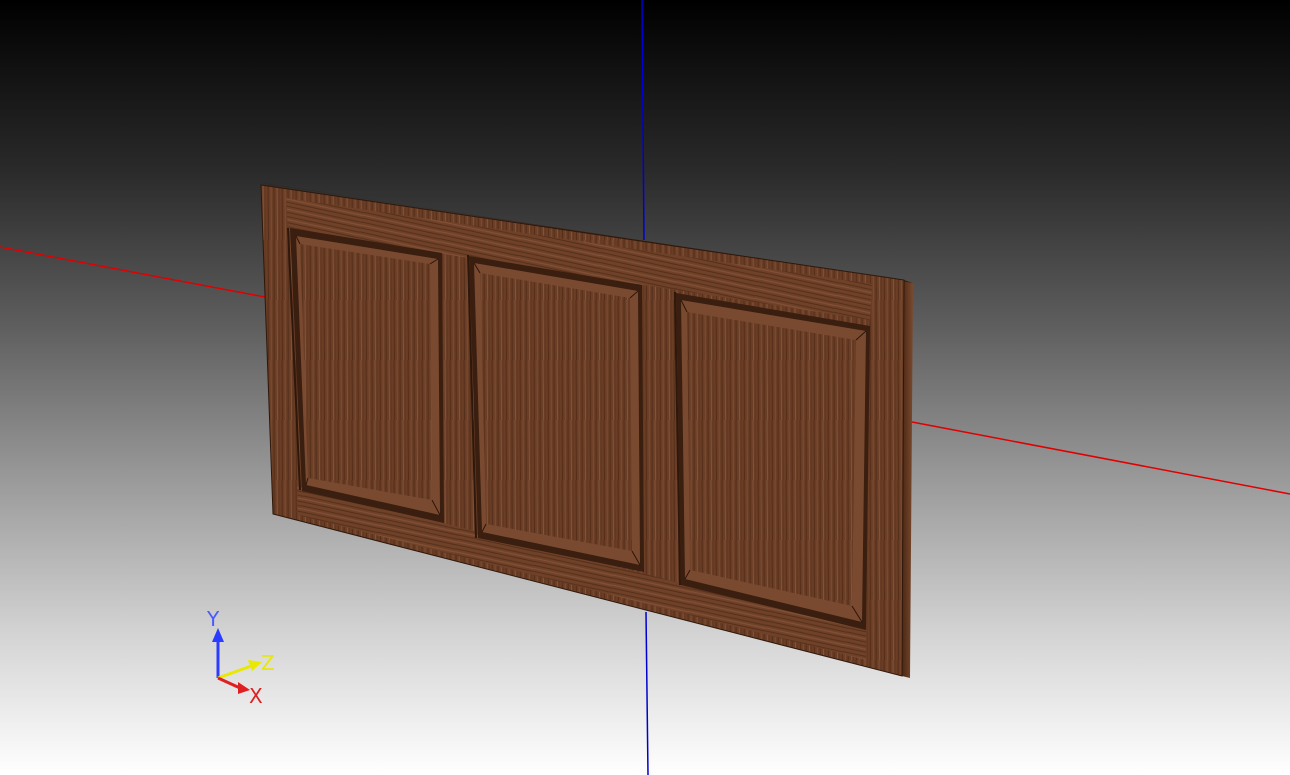  Describe the element at coordinates (229, 683) in the screenshot. I see `triad-x-axis` at that location.